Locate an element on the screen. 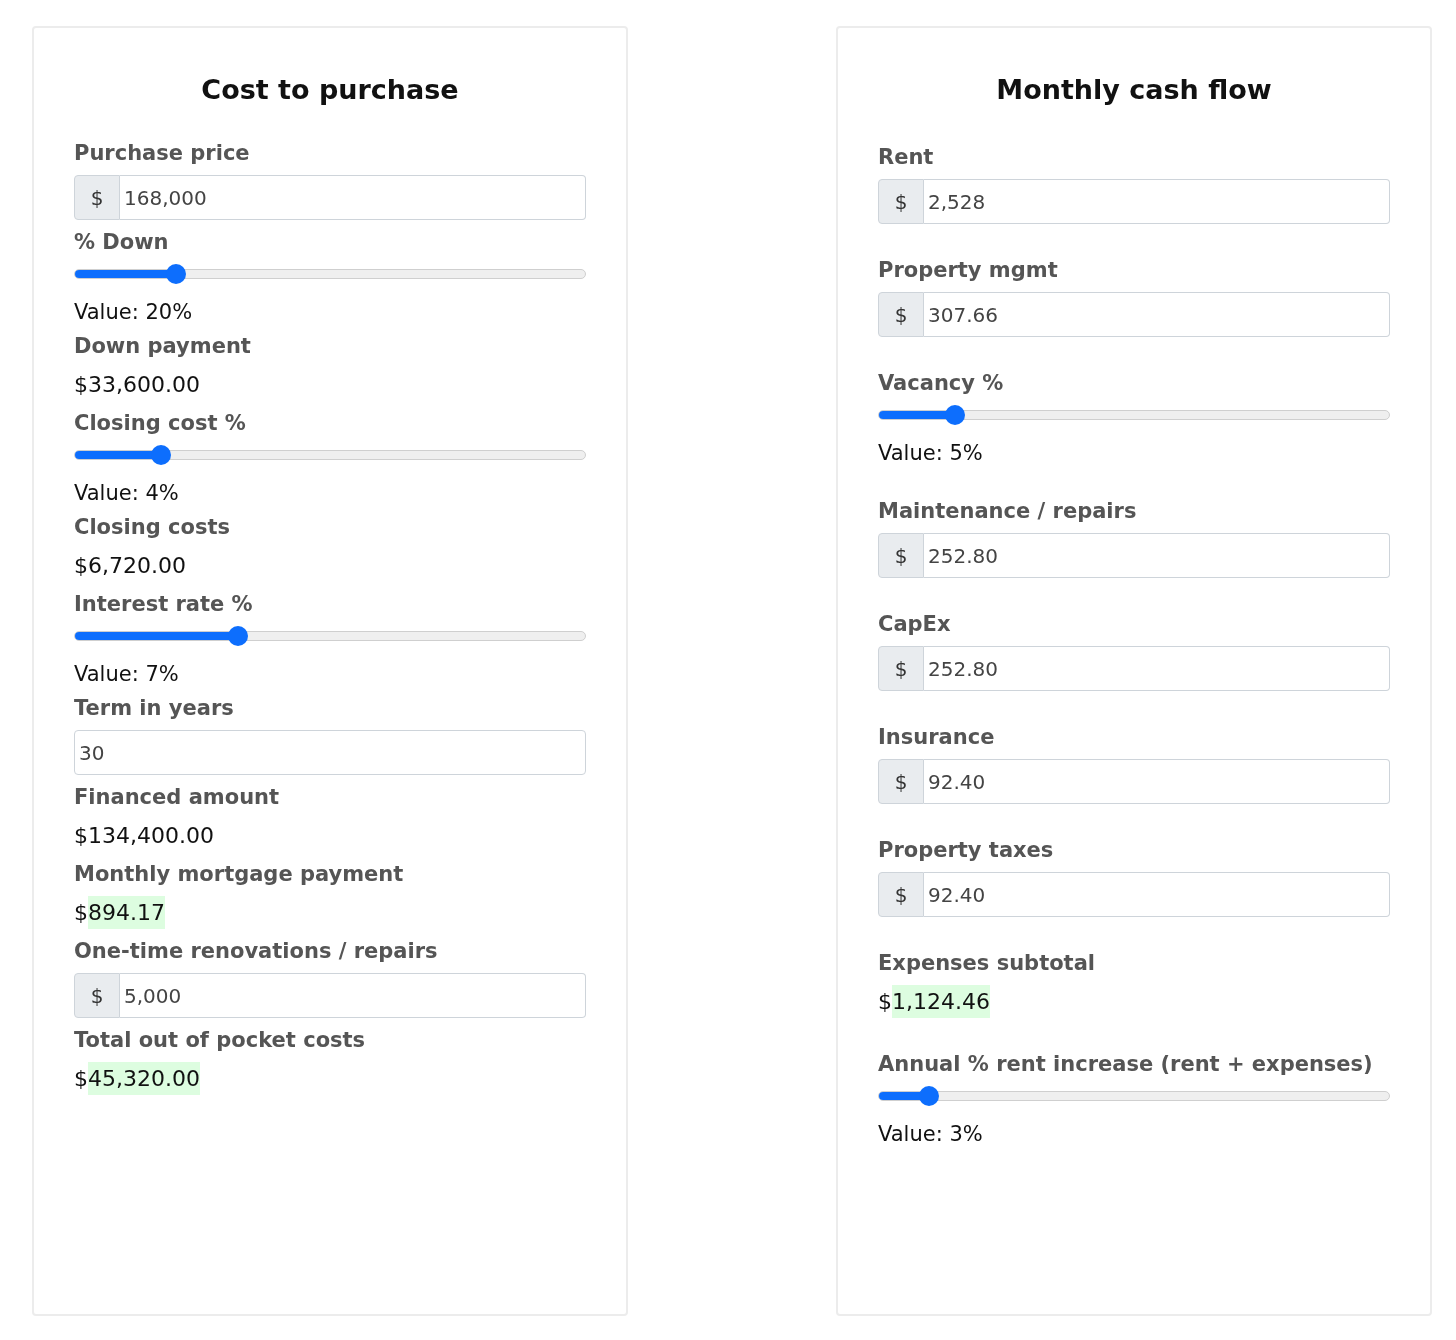 Image resolution: width=1456 pixels, height=1340 pixels. field-label: Monthly mortgage payment is located at coordinates (239, 874).